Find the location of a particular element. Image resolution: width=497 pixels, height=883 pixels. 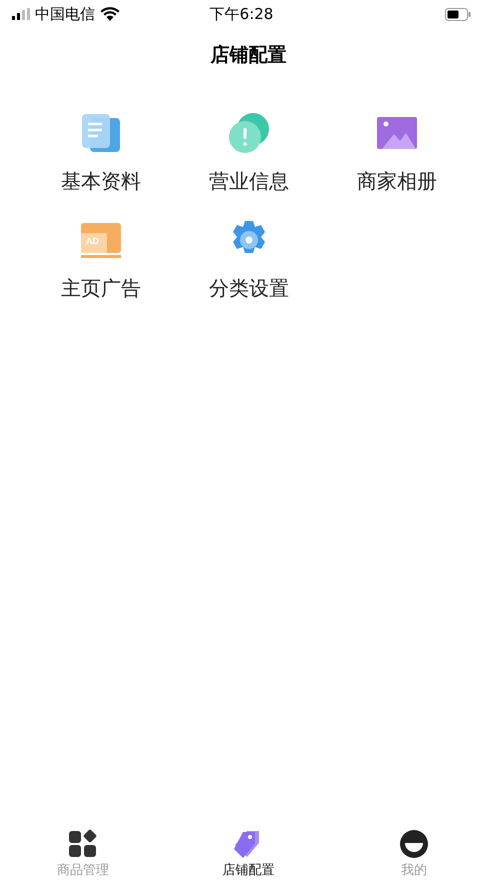

tab: 店铺配置 is located at coordinates (249, 852).